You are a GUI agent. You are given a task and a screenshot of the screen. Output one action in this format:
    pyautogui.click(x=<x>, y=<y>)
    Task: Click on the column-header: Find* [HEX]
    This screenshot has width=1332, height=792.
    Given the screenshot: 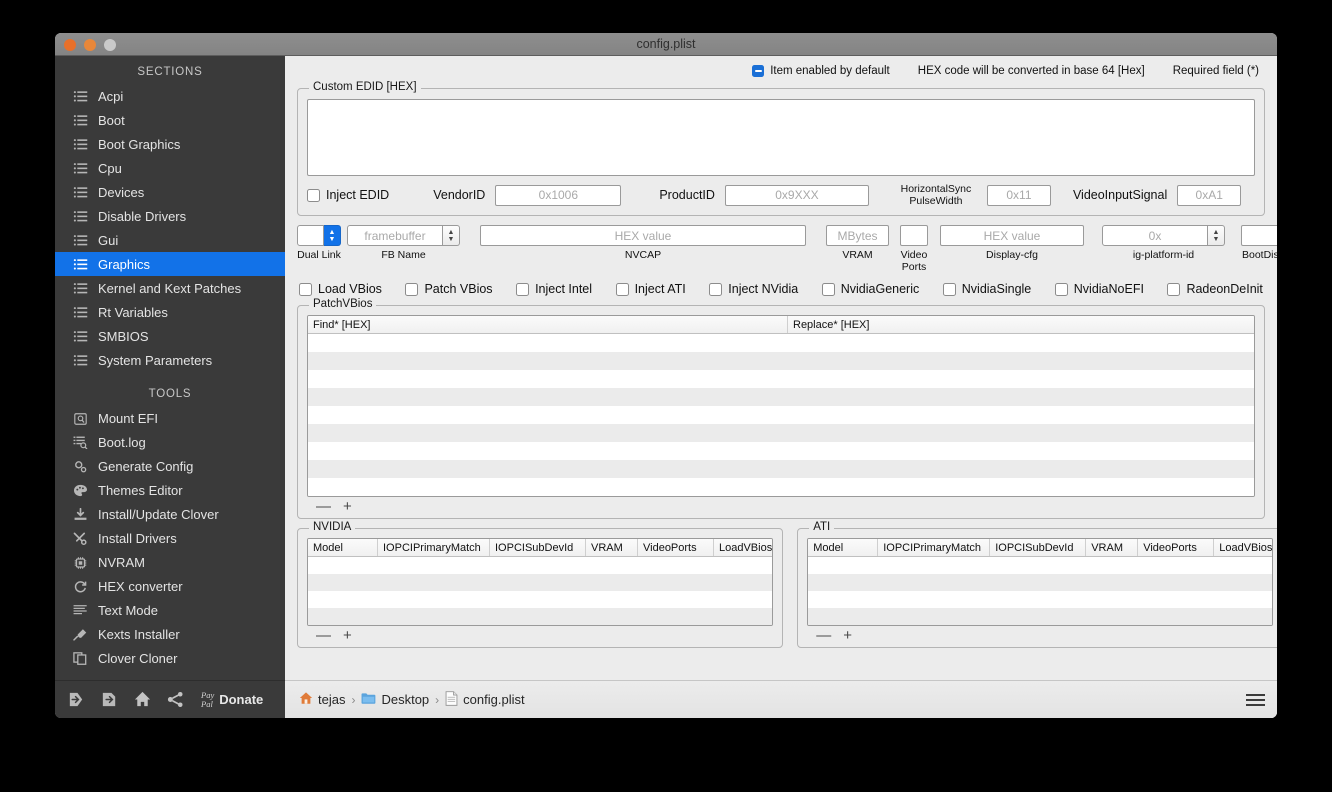 What is the action you would take?
    pyautogui.click(x=548, y=324)
    